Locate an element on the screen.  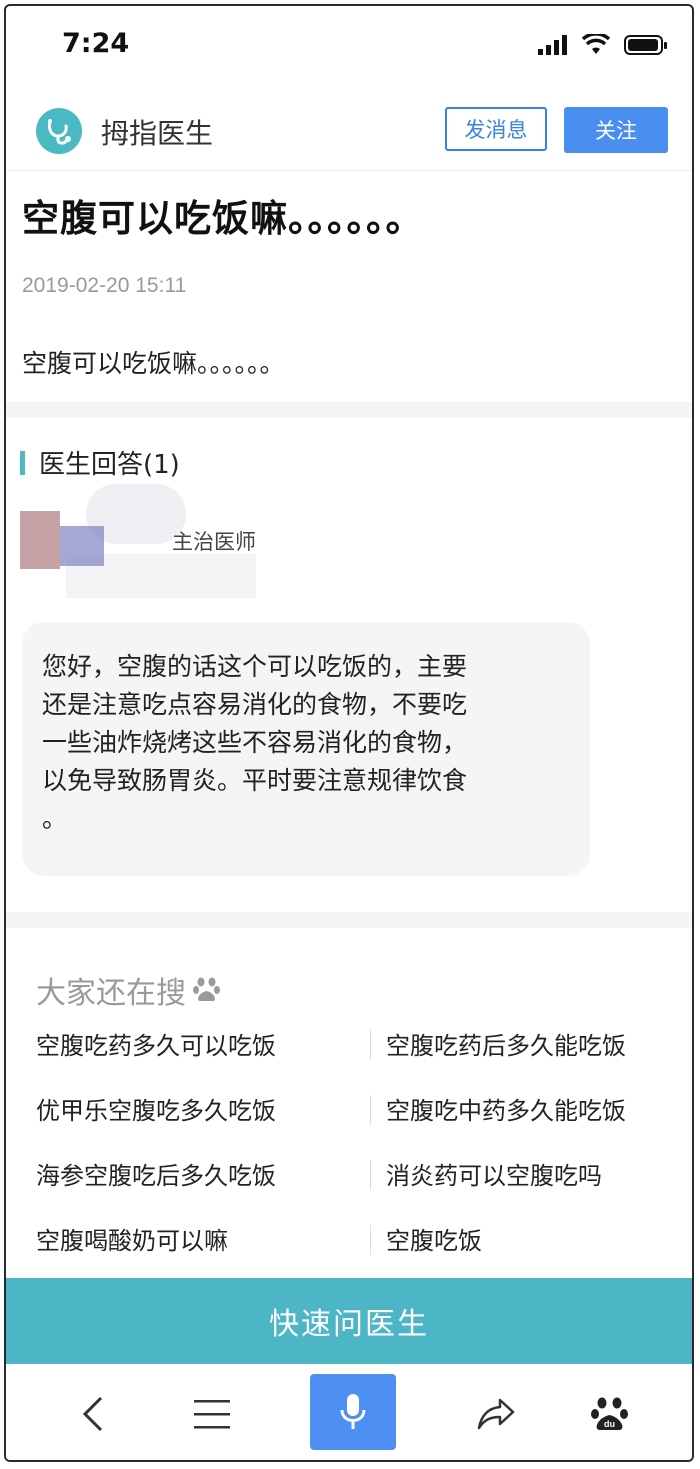
voice-search-button is located at coordinates (353, 1412).